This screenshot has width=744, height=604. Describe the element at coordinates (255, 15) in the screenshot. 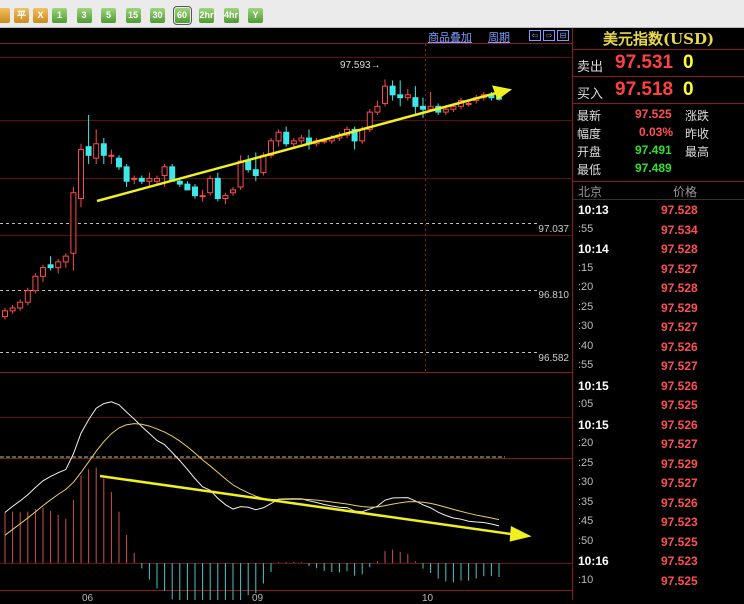

I see `period-button: Y` at that location.